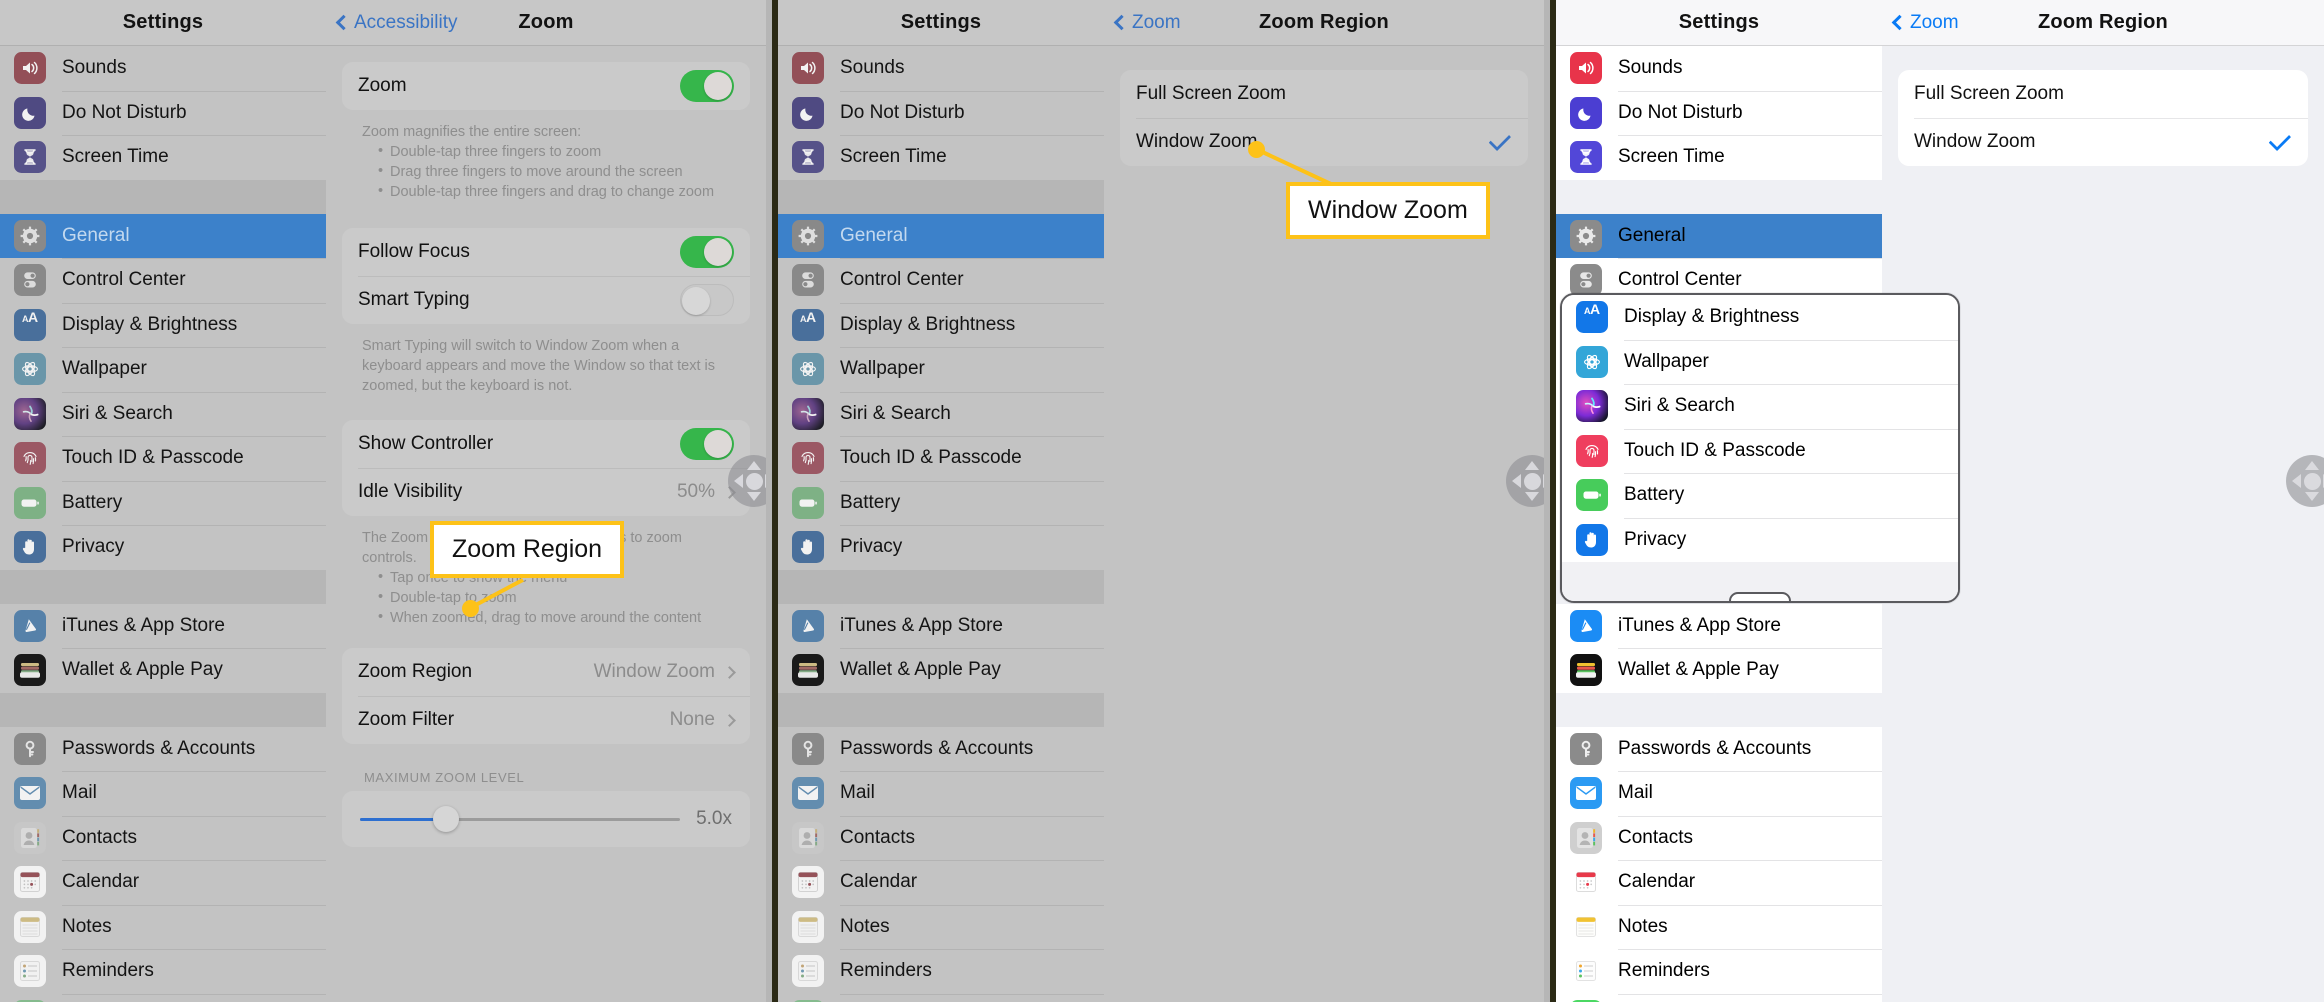  I want to click on zoom-window-item-display-brightness: A A Display & Brightness, so click(1760, 317).